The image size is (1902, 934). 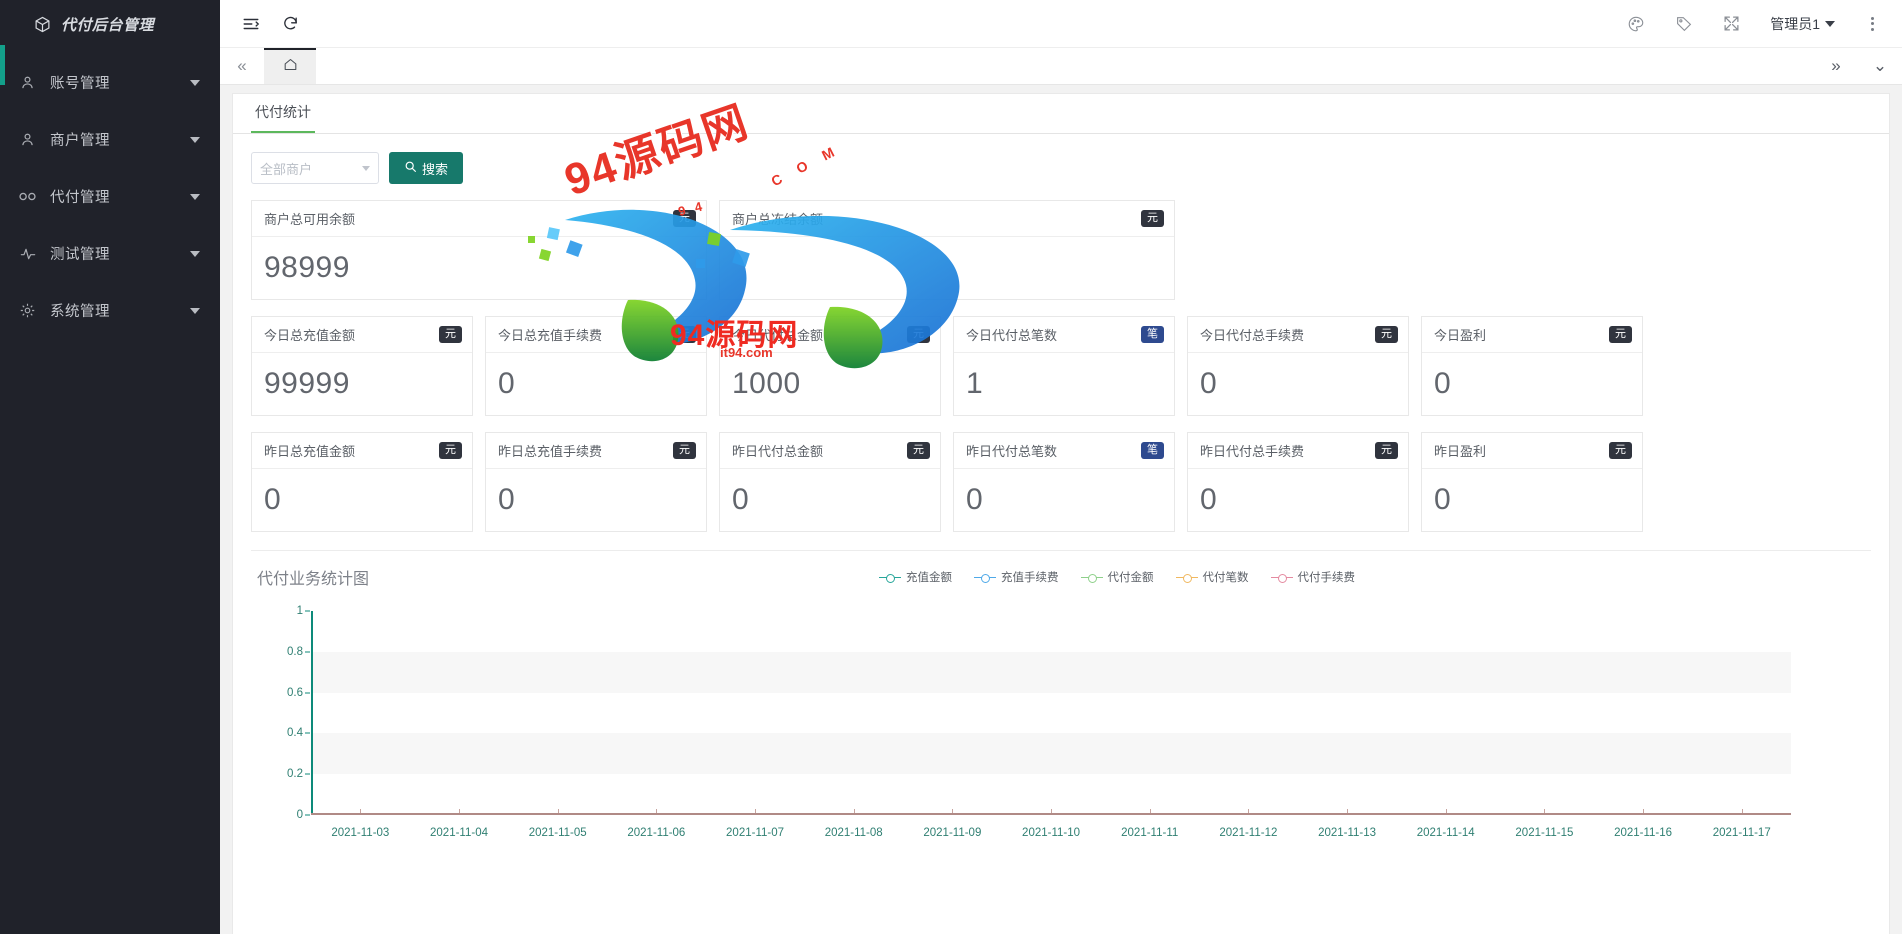 I want to click on stat-card-head: 今日盈利 元, so click(x=1532, y=335).